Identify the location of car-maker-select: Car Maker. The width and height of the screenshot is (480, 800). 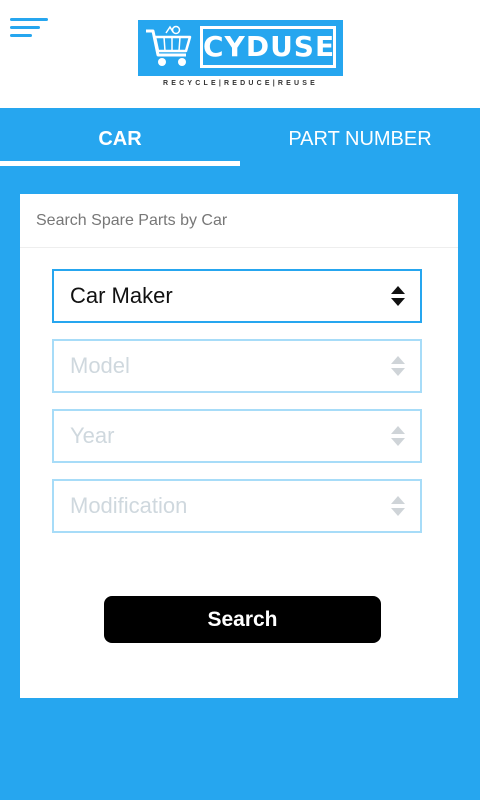
(237, 296).